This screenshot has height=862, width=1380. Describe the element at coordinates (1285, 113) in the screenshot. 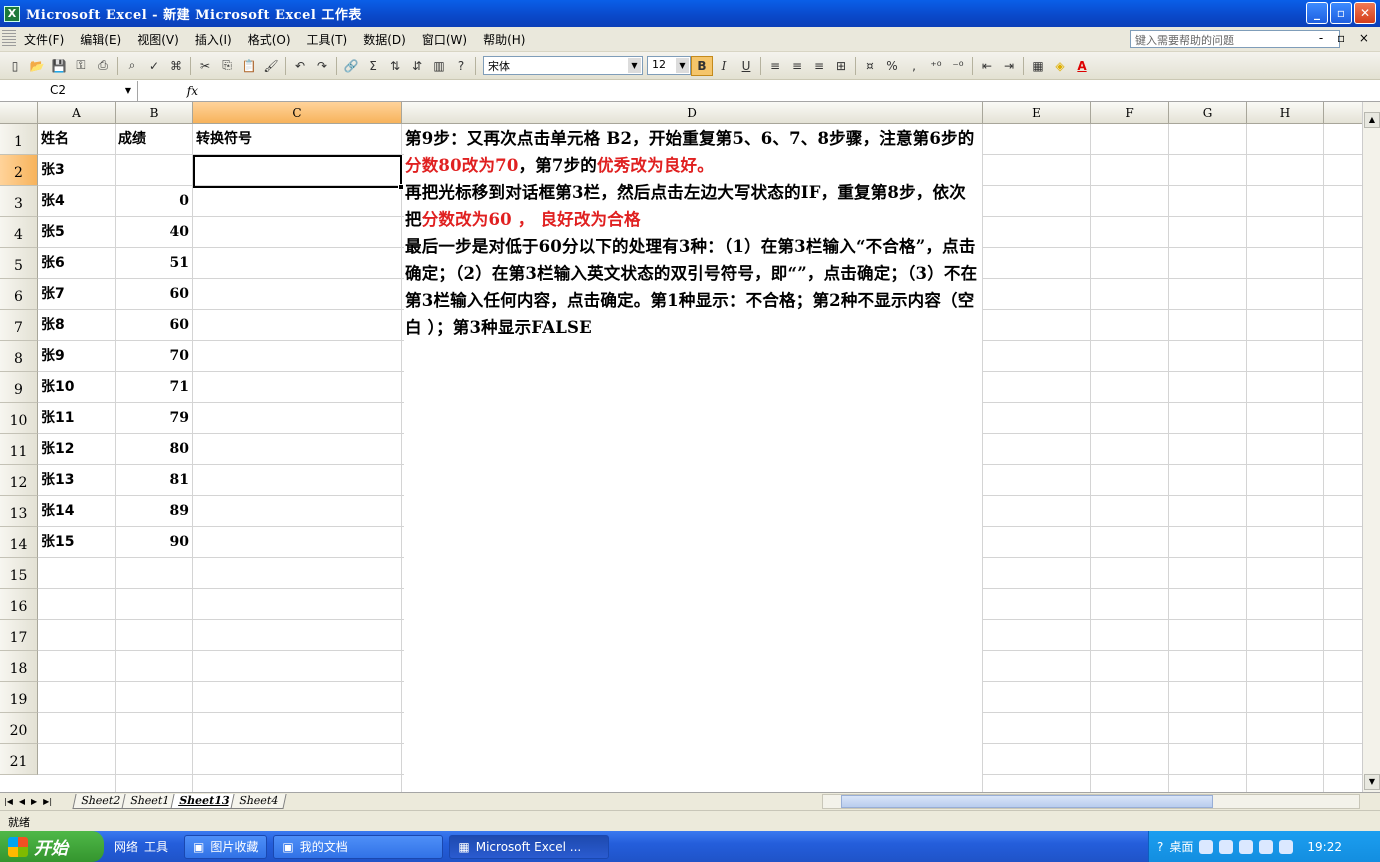

I see `col-header-h: H` at that location.